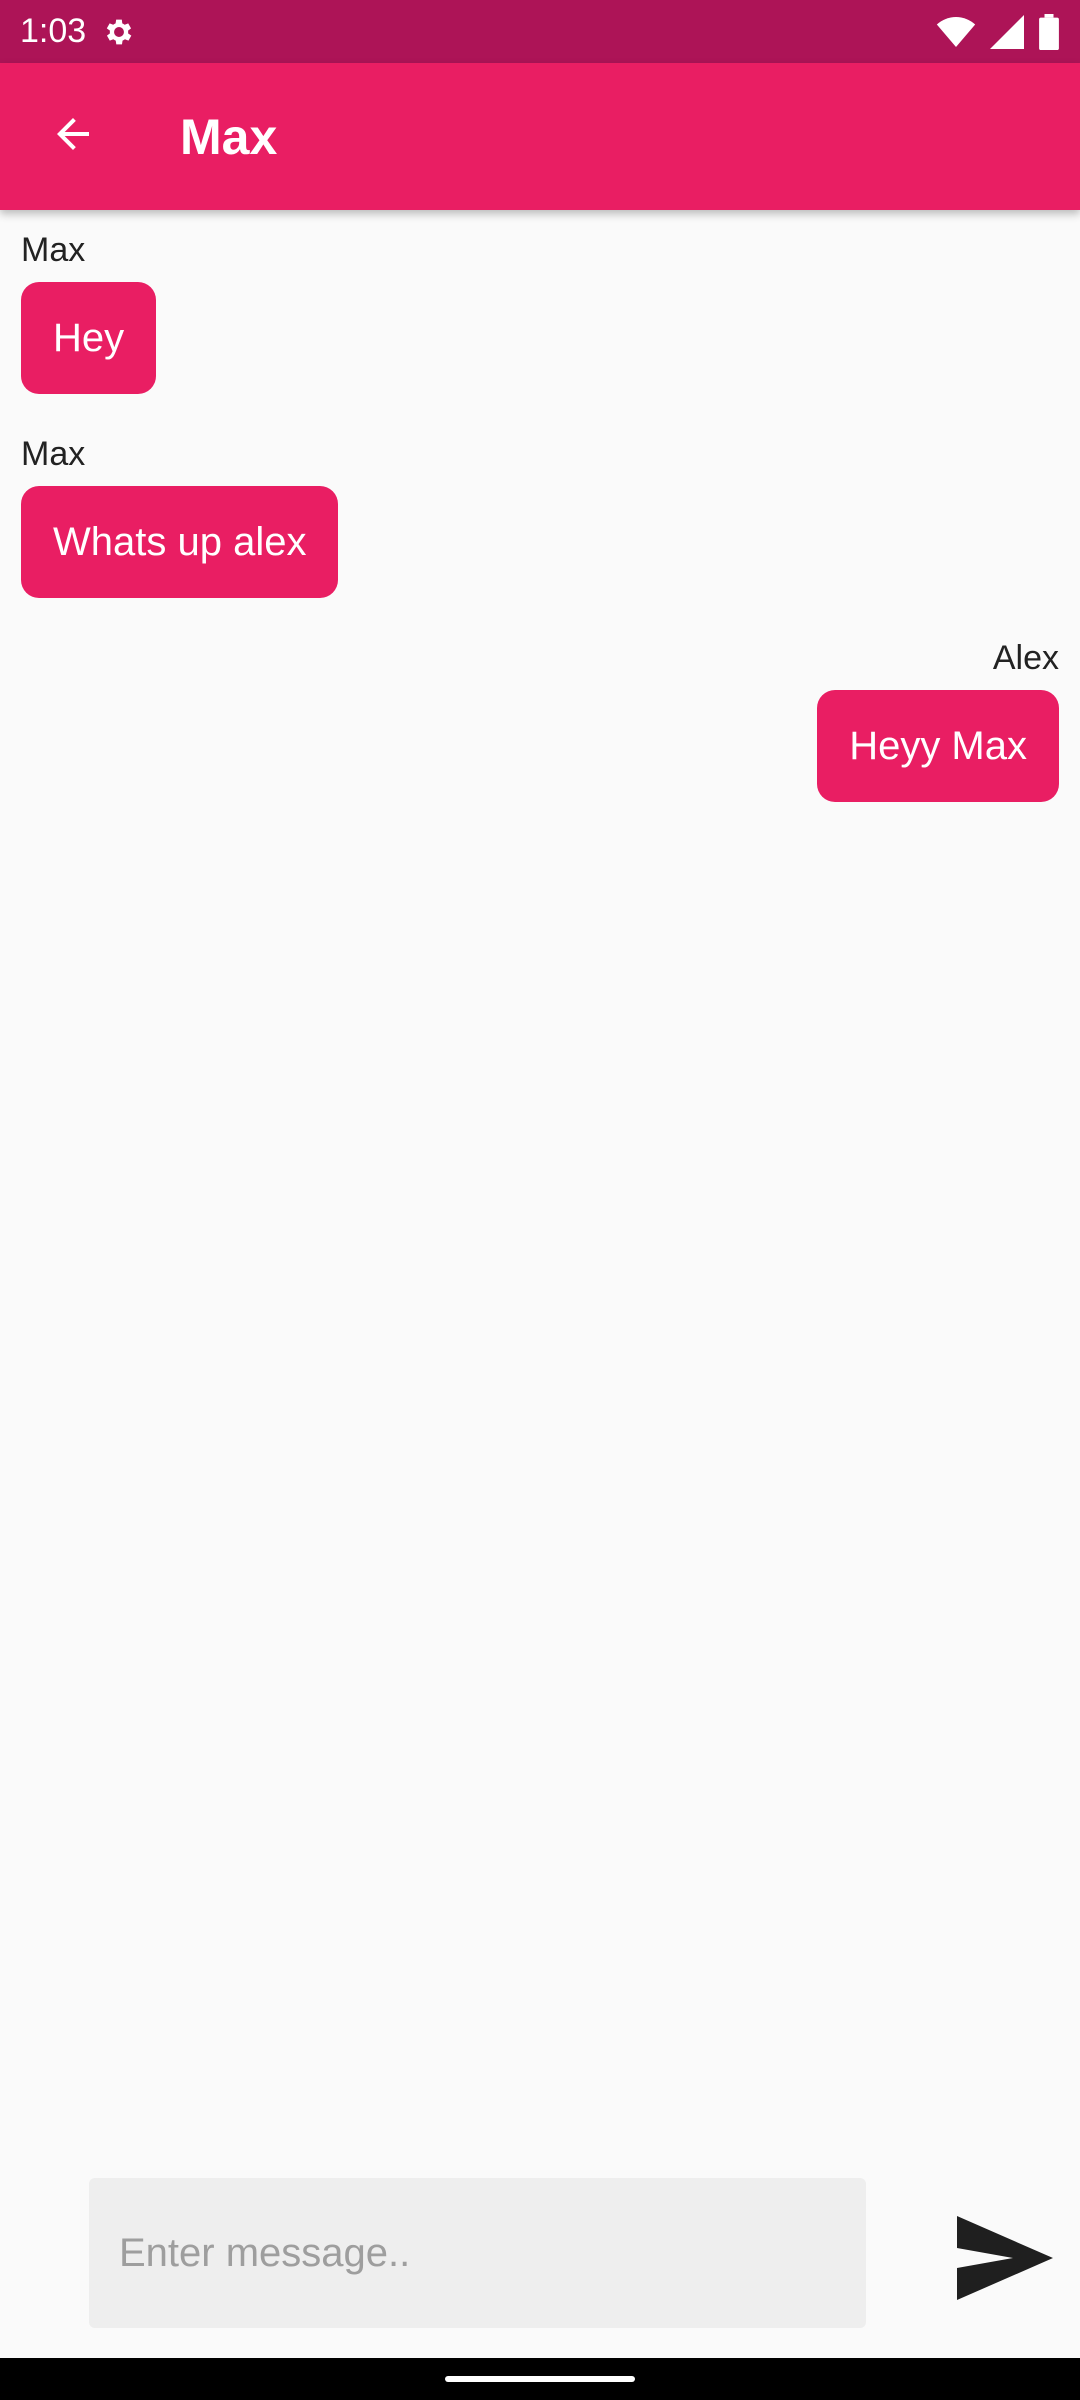 This screenshot has width=1080, height=2400. I want to click on composer-bar, so click(540, 2250).